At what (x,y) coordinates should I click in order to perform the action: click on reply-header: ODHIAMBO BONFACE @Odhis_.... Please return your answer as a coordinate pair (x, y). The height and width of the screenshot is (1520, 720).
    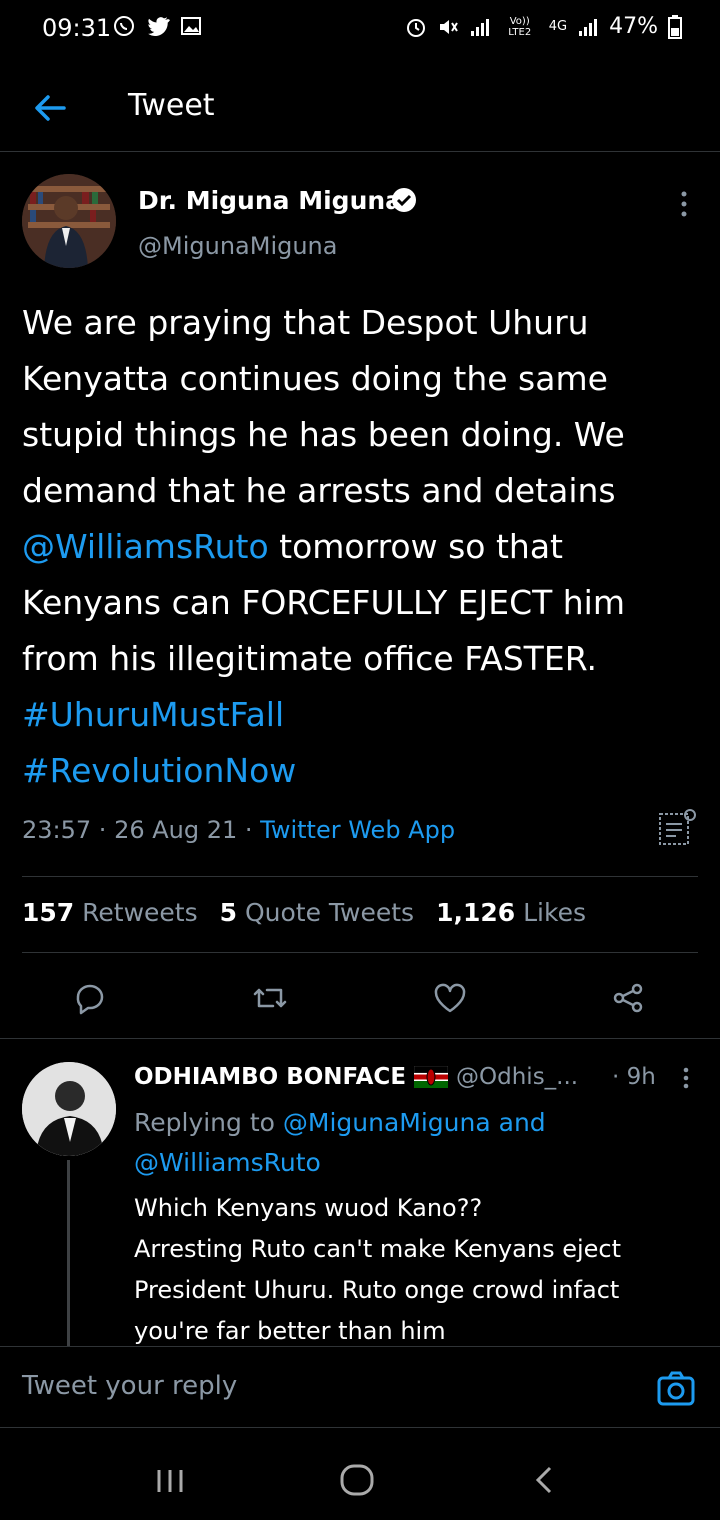
    Looking at the image, I should click on (356, 1077).